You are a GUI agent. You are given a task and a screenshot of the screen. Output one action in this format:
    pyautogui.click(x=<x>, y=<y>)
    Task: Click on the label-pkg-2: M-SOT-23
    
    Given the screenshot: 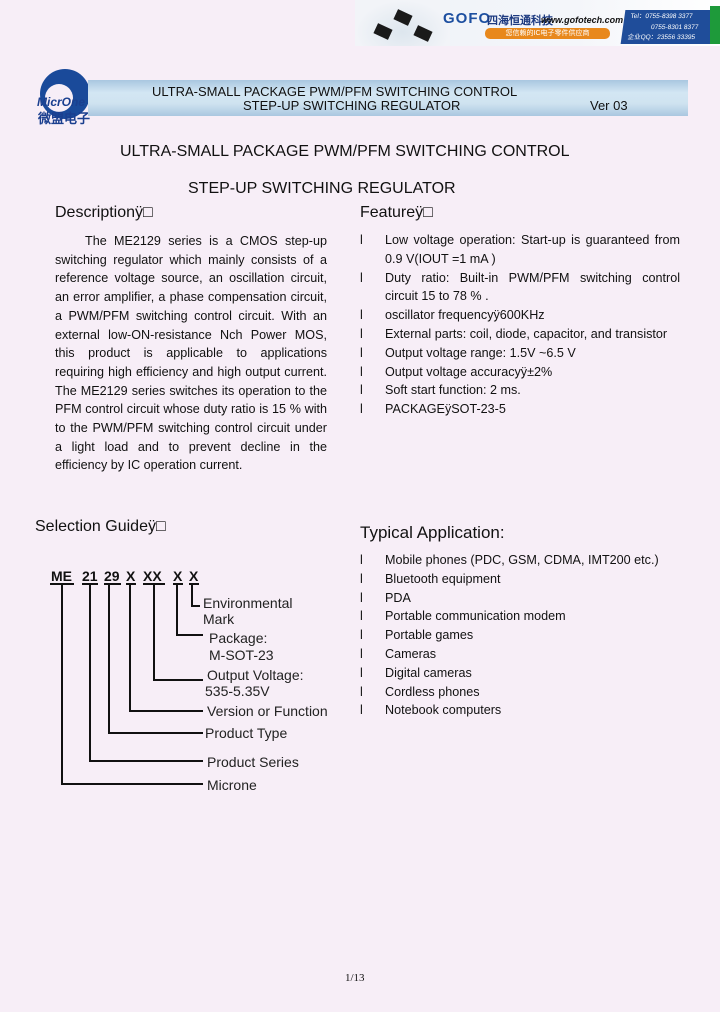 What is the action you would take?
    pyautogui.click(x=241, y=655)
    